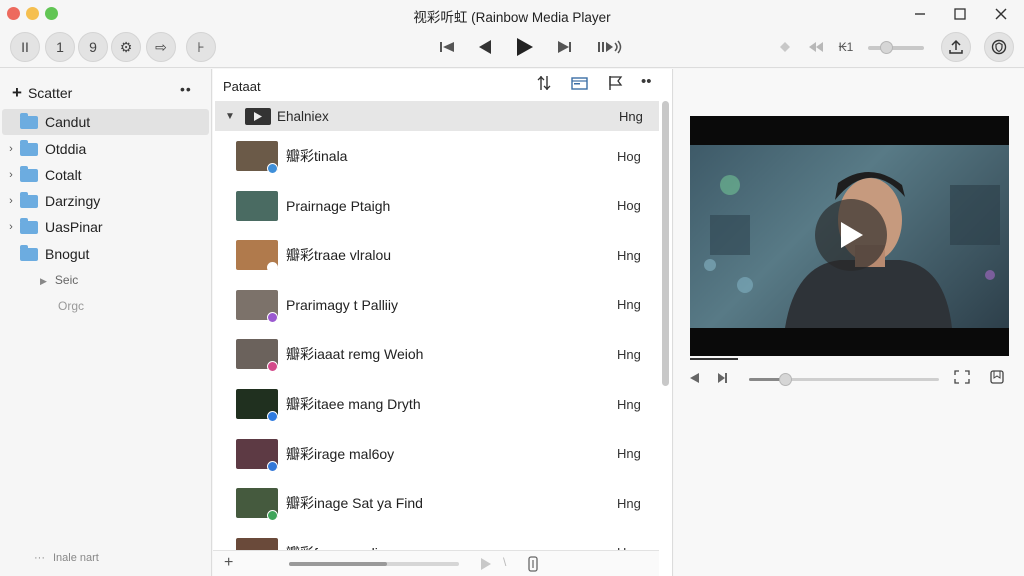  What do you see at coordinates (887, 47) in the screenshot?
I see `volume-knob` at bounding box center [887, 47].